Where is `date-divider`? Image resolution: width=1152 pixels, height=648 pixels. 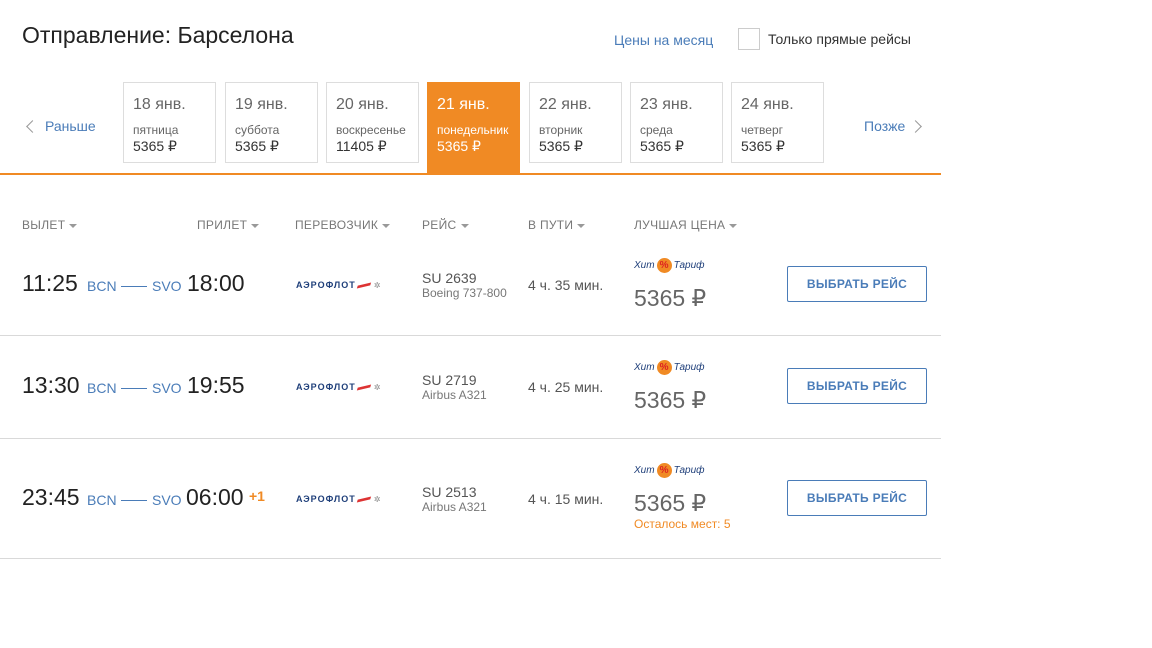
date-divider is located at coordinates (470, 174).